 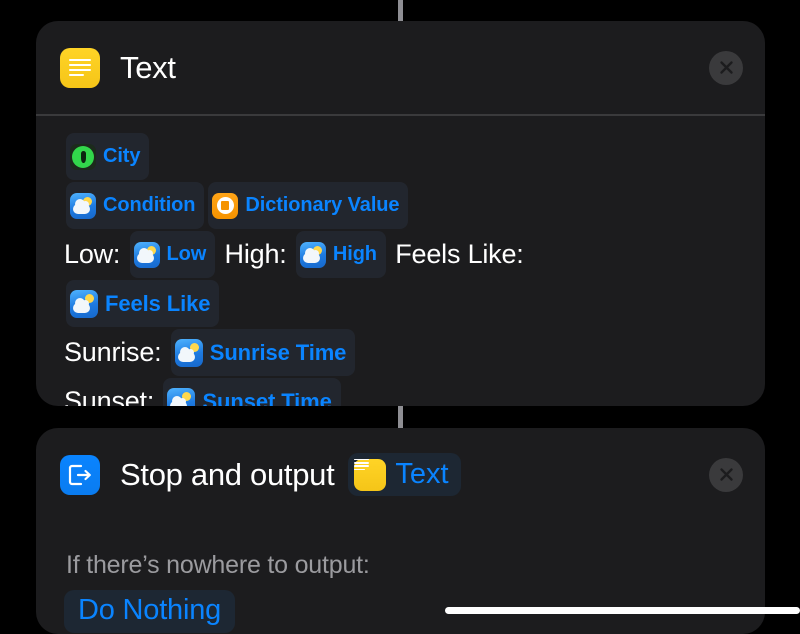 What do you see at coordinates (227, 474) in the screenshot?
I see `stop-and-output-title: Stop and output` at bounding box center [227, 474].